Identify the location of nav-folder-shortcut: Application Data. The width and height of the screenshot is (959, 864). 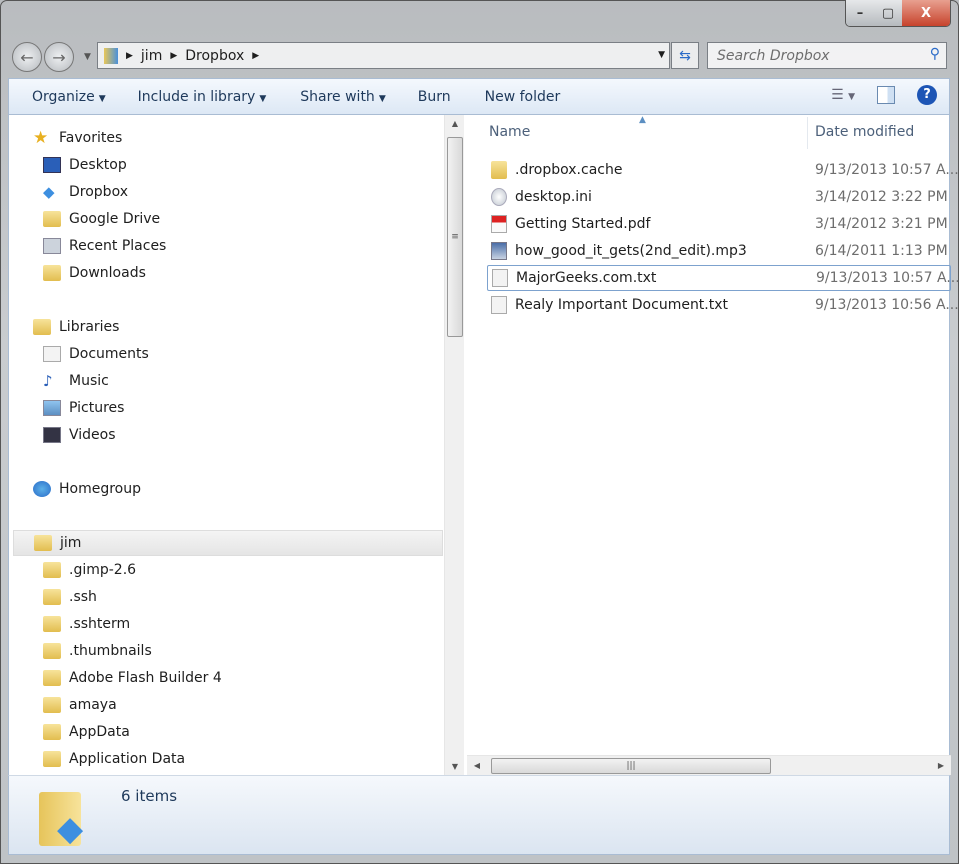
(114, 759).